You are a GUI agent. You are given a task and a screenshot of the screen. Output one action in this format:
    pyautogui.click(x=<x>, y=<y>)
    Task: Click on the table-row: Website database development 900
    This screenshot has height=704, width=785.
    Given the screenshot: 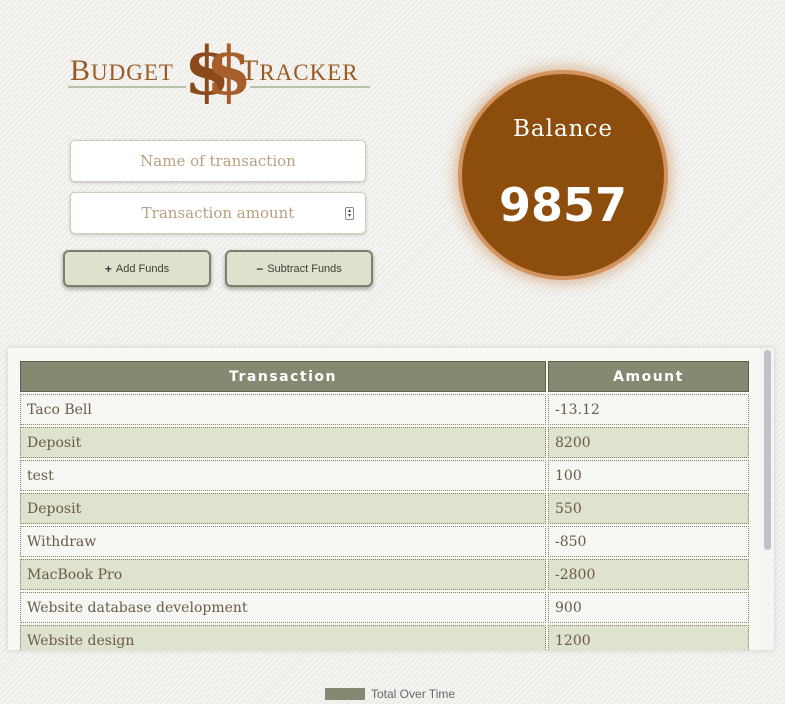 What is the action you would take?
    pyautogui.click(x=384, y=607)
    